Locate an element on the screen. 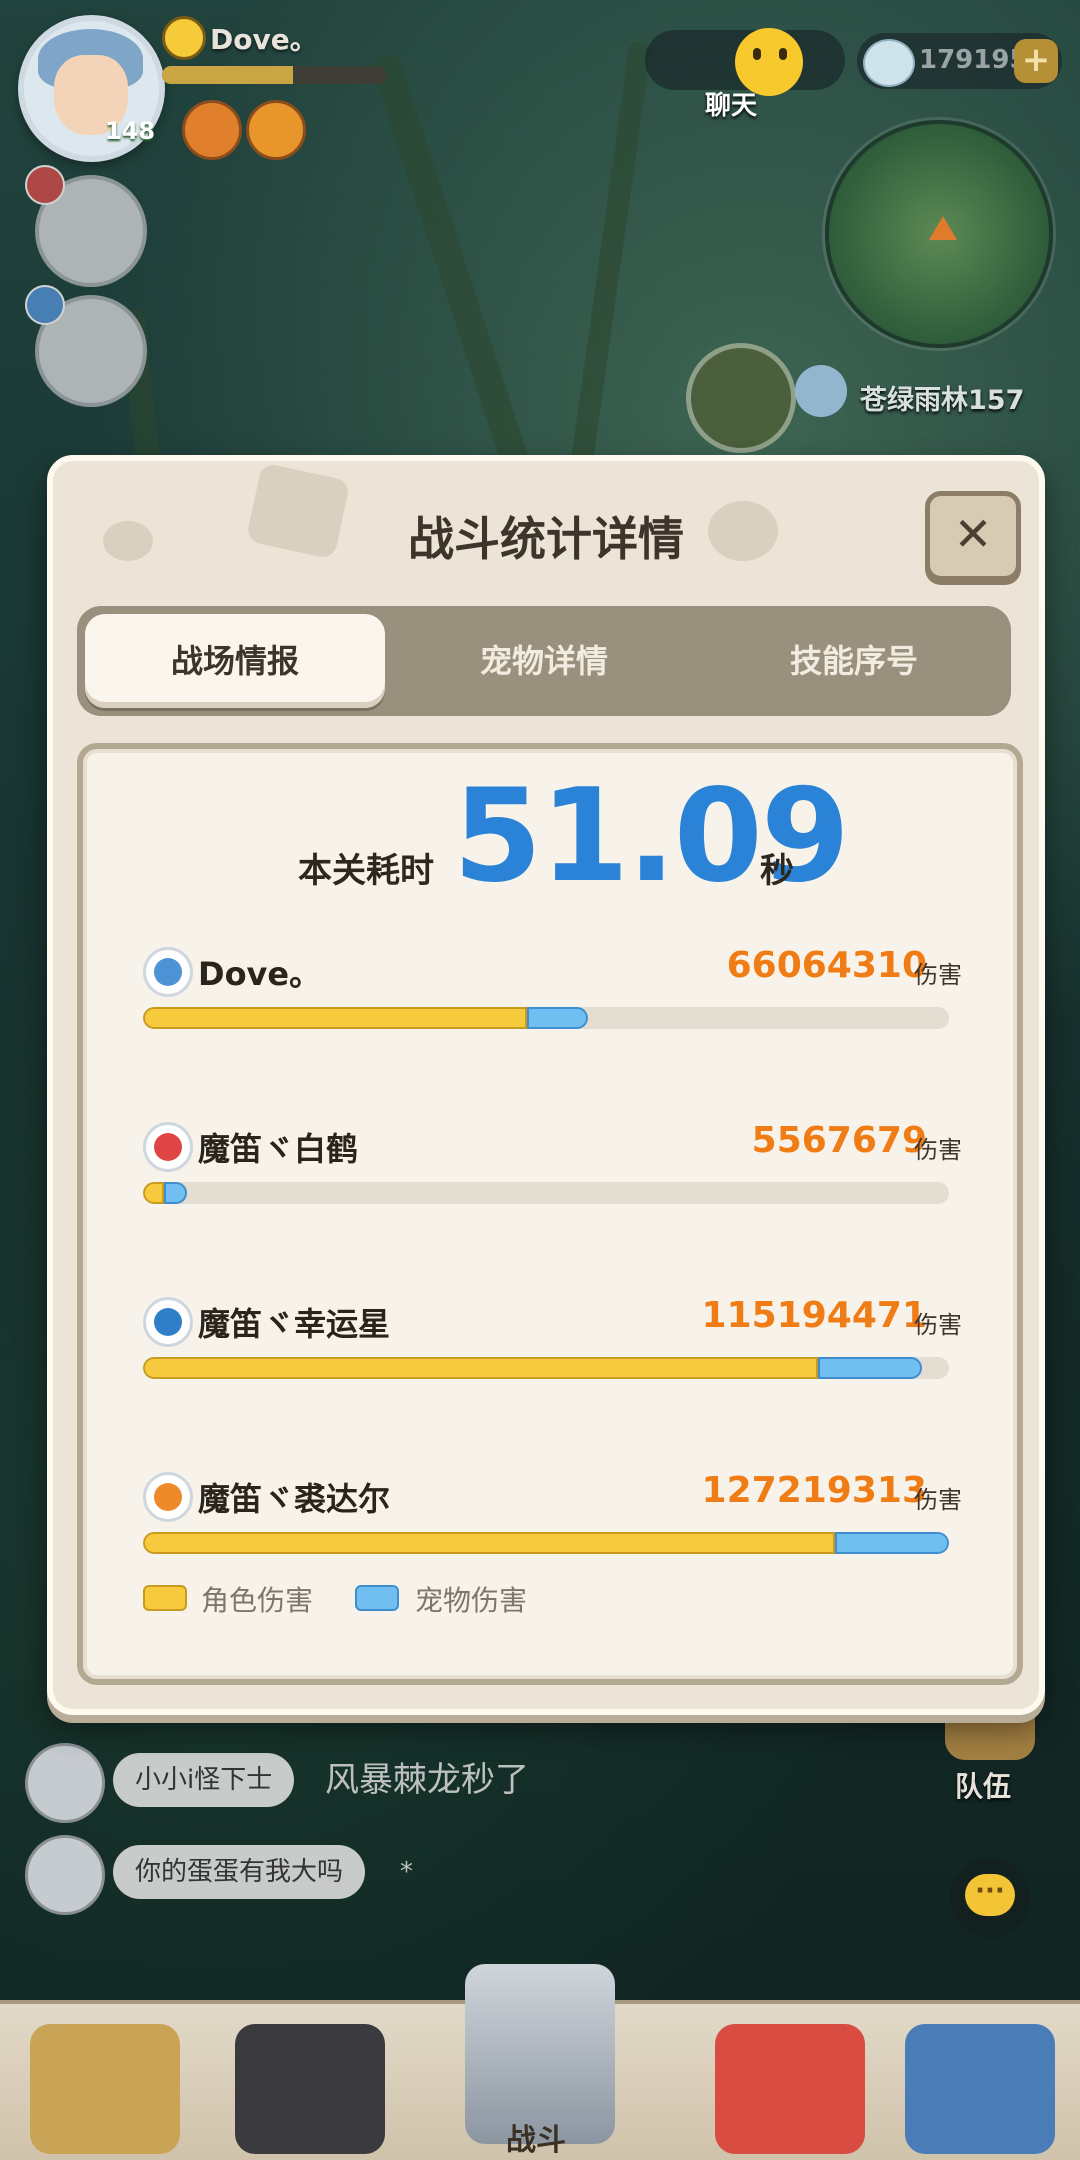  light-element-icon is located at coordinates (168, 1497).